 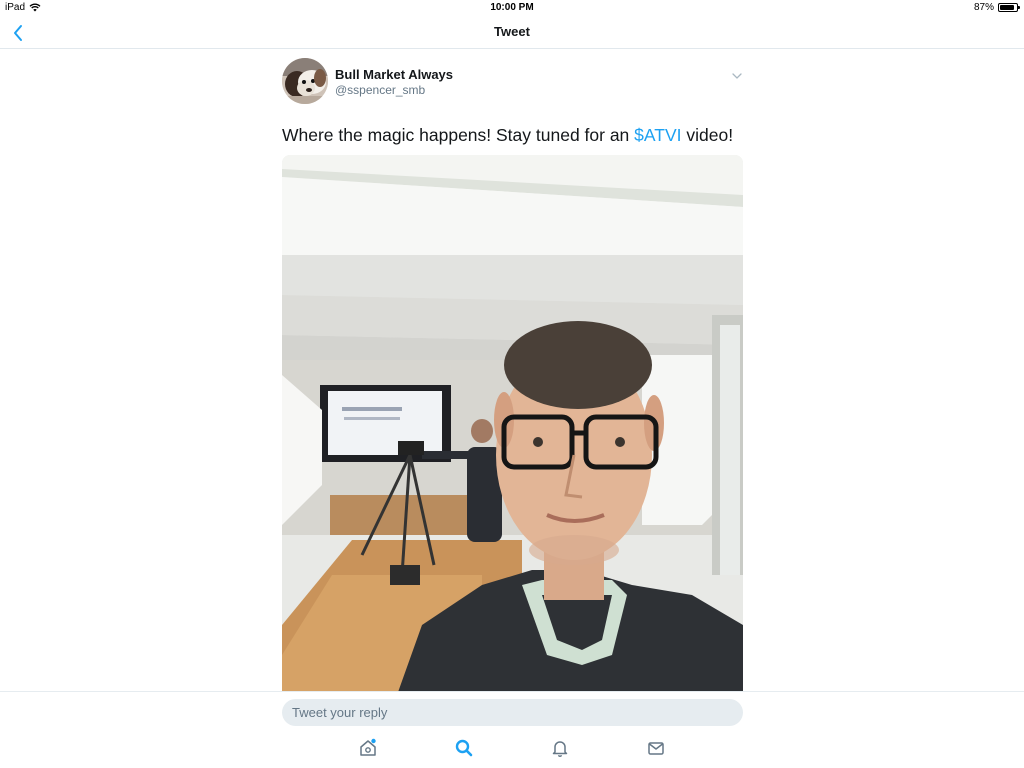 I want to click on page-title: Tweet, so click(x=512, y=31).